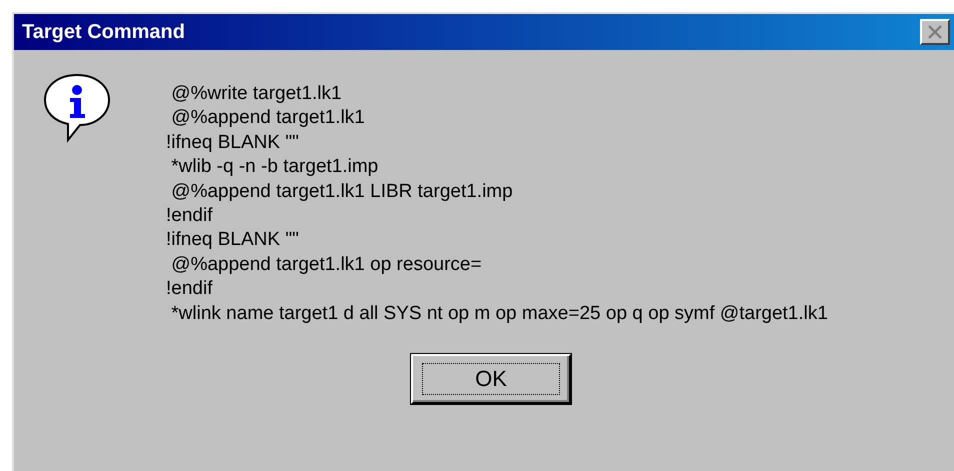 The width and height of the screenshot is (954, 471). I want to click on message-text: *wlink name target1 d all SYS nt op m op maxe=25 op q op symf @target1.lk1, so click(499, 314).